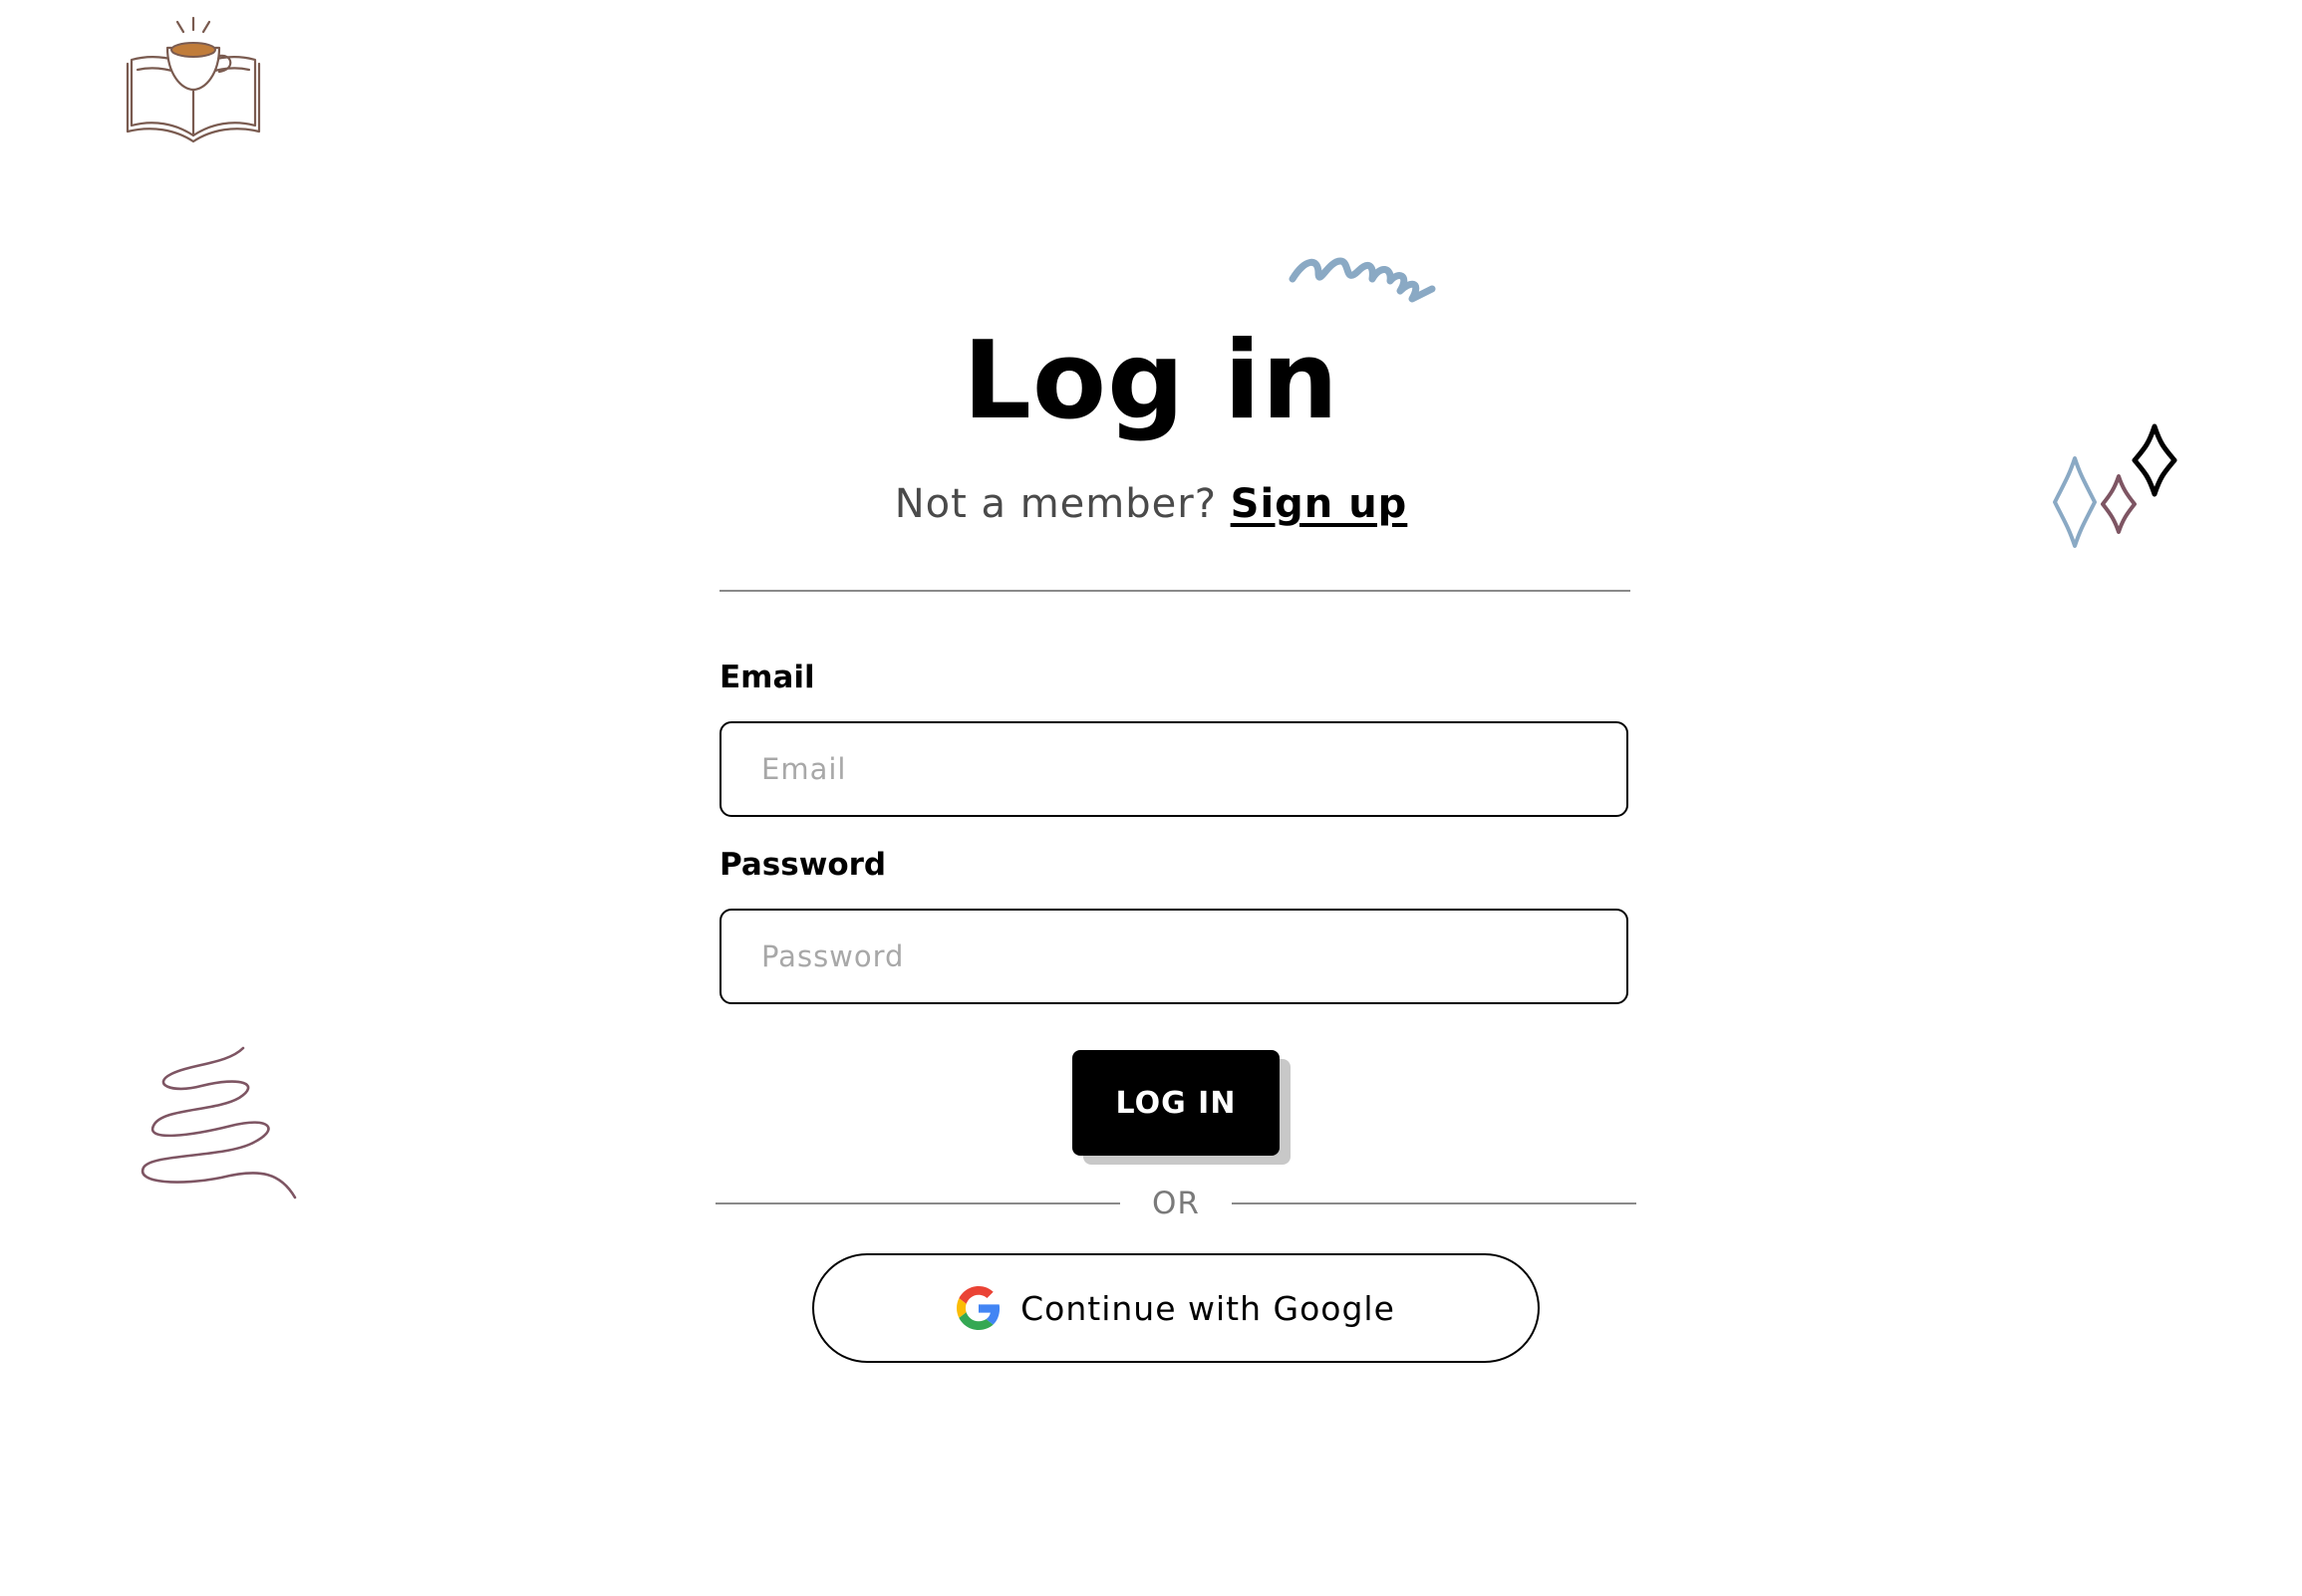  I want to click on signup-prompt: Not a member? Sign up, so click(1151, 504).